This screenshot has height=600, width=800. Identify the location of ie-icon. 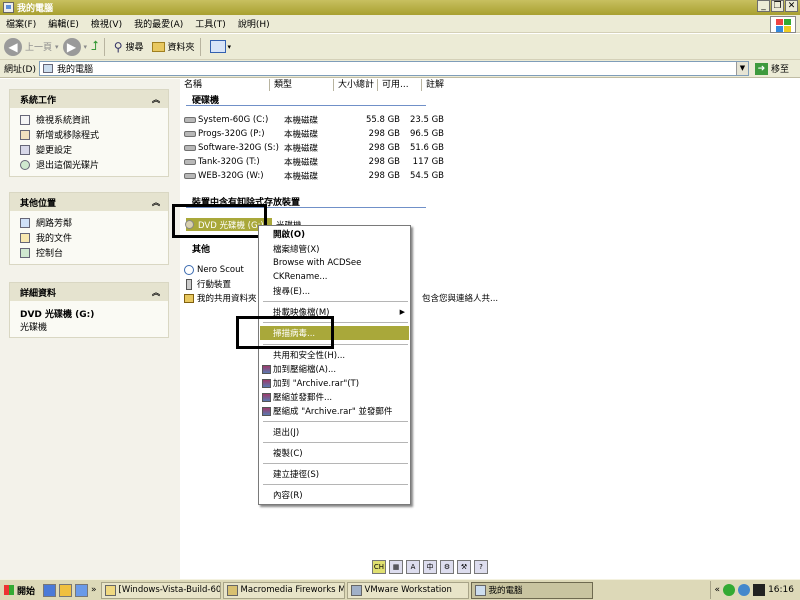
(50, 590).